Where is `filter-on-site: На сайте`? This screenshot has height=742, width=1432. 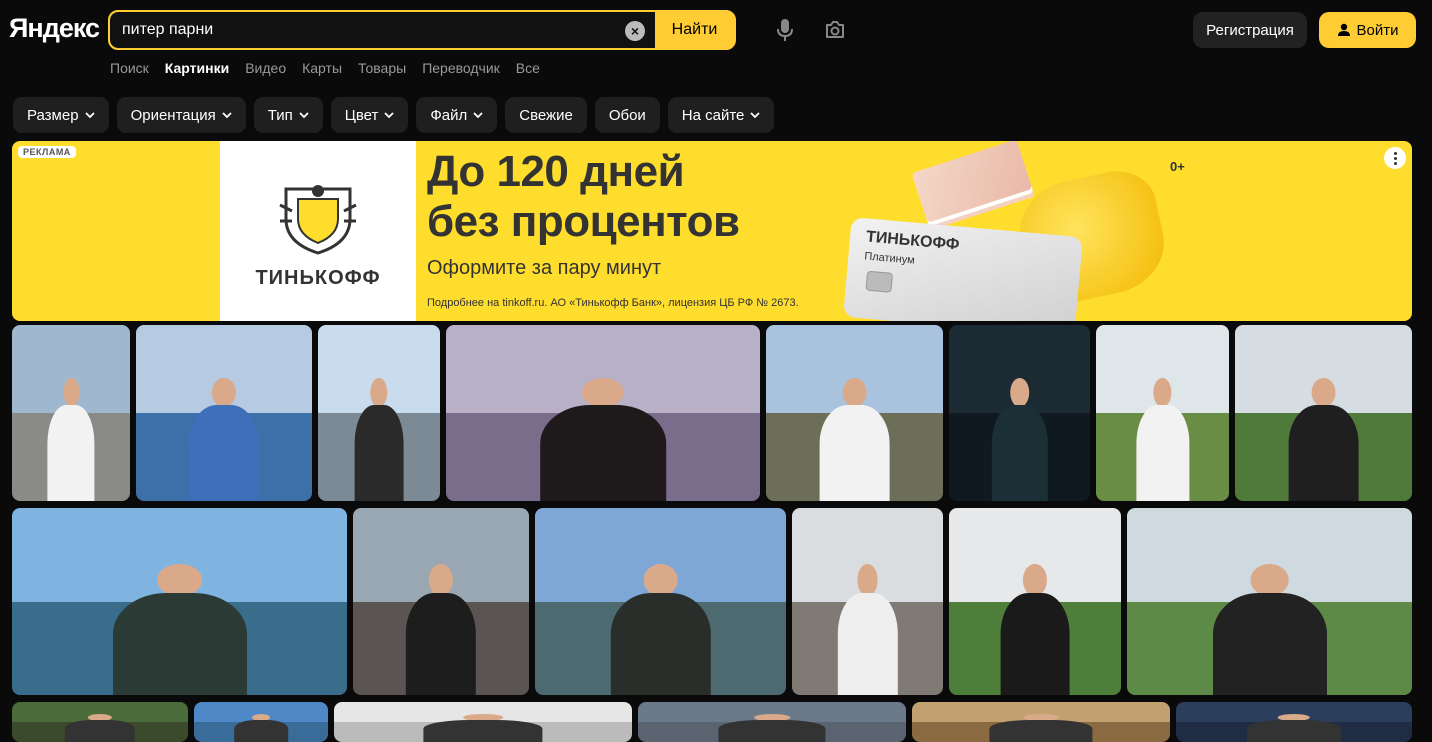
filter-on-site: На сайте is located at coordinates (721, 115).